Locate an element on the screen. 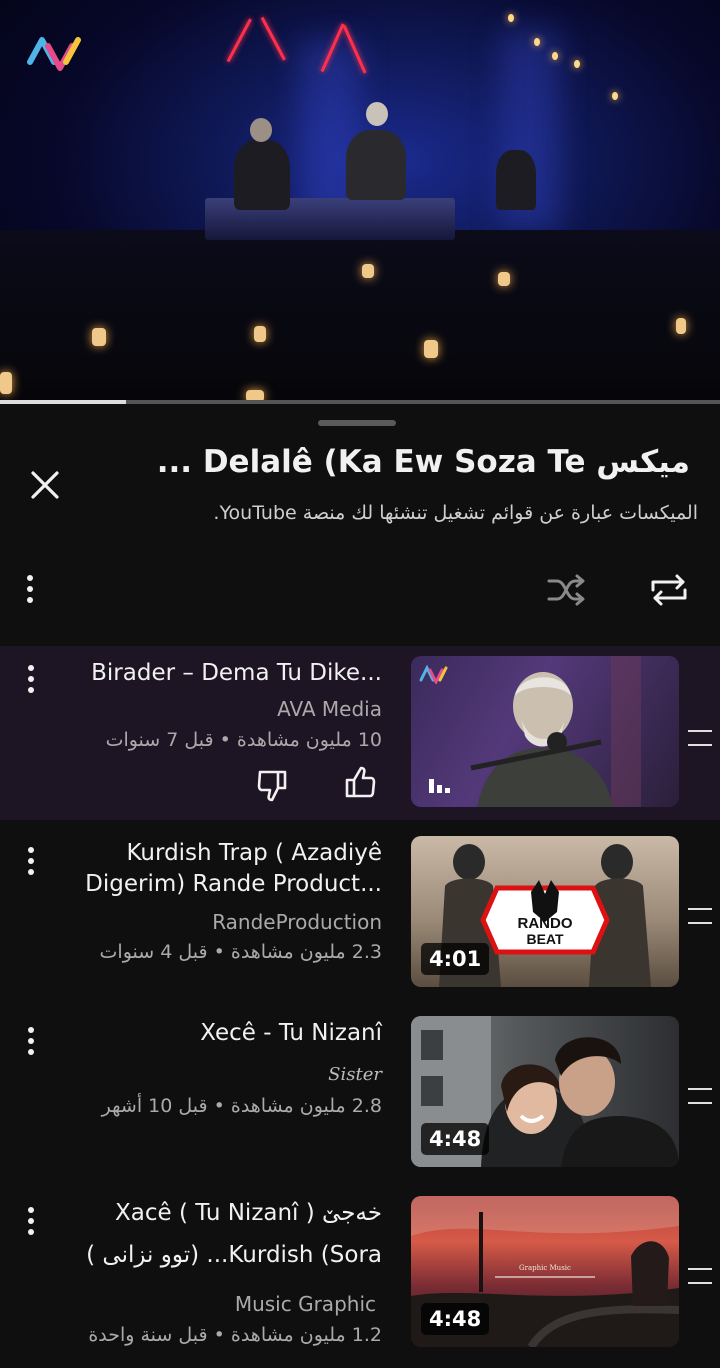 This screenshot has width=720, height=1368. shuffle-icon is located at coordinates (566, 590).